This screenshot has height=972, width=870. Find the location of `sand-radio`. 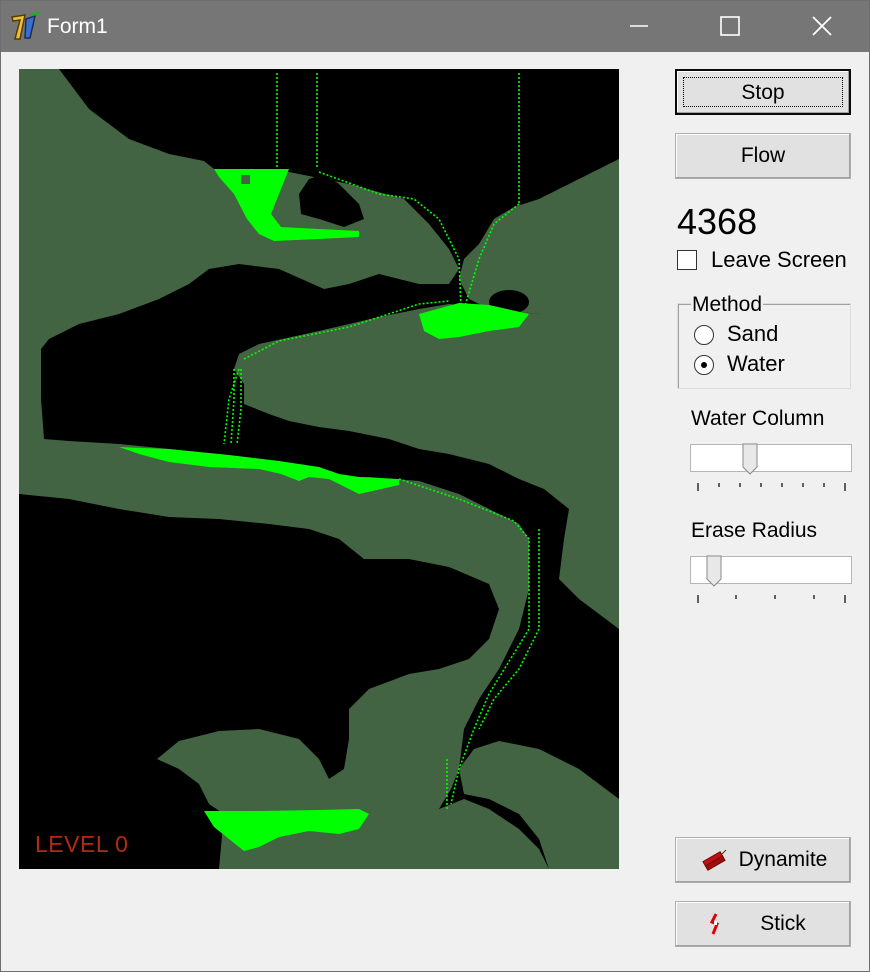

sand-radio is located at coordinates (704, 335).